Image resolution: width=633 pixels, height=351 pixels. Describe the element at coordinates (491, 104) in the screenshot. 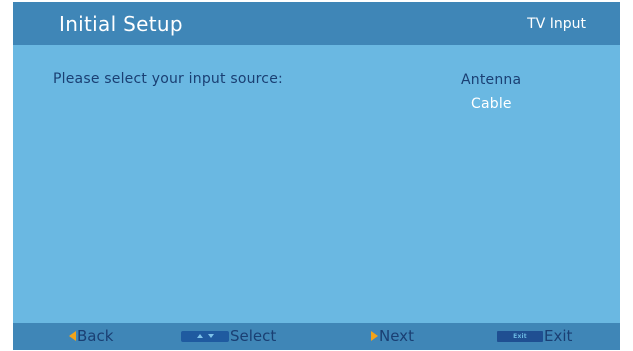

I see `option-cable: Cable` at that location.